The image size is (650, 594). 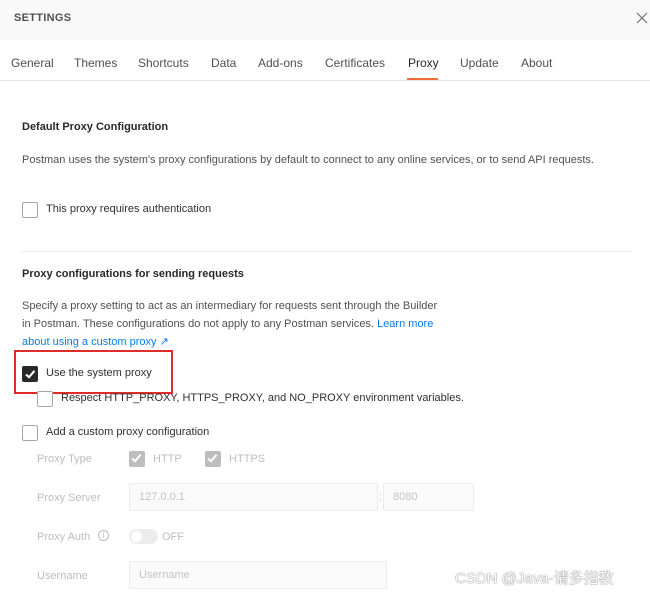 What do you see at coordinates (163, 63) in the screenshot?
I see `tab-shortcuts: Shortcuts` at bounding box center [163, 63].